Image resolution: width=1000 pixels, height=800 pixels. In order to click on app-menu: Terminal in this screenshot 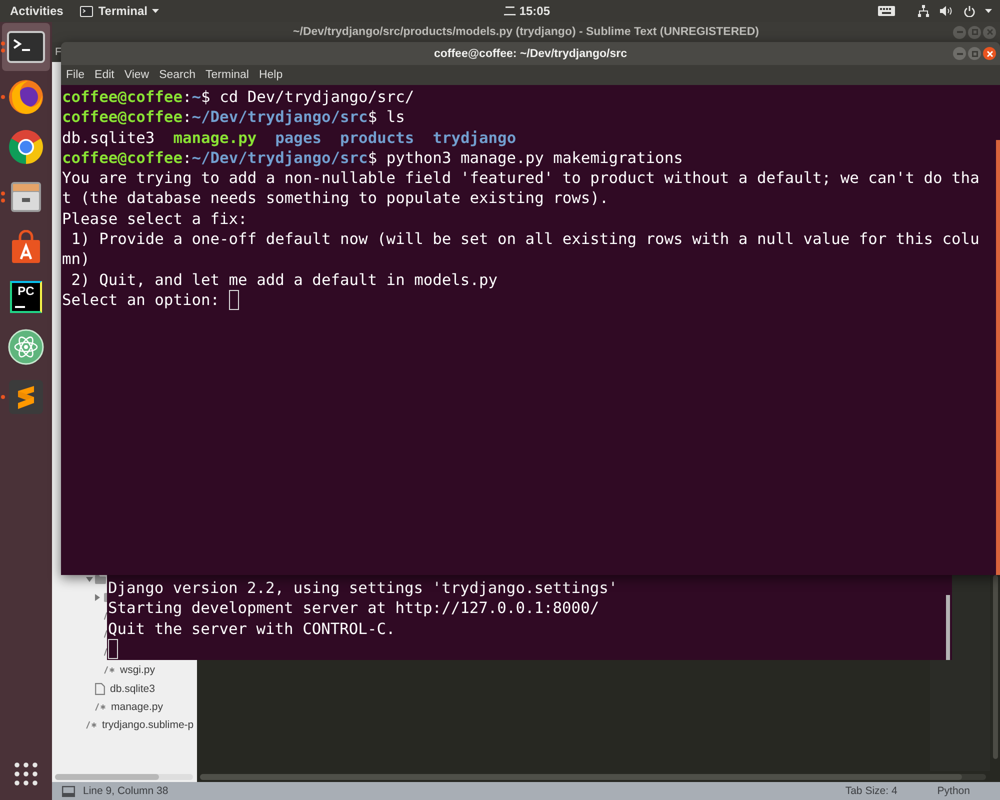, I will do `click(120, 11)`.